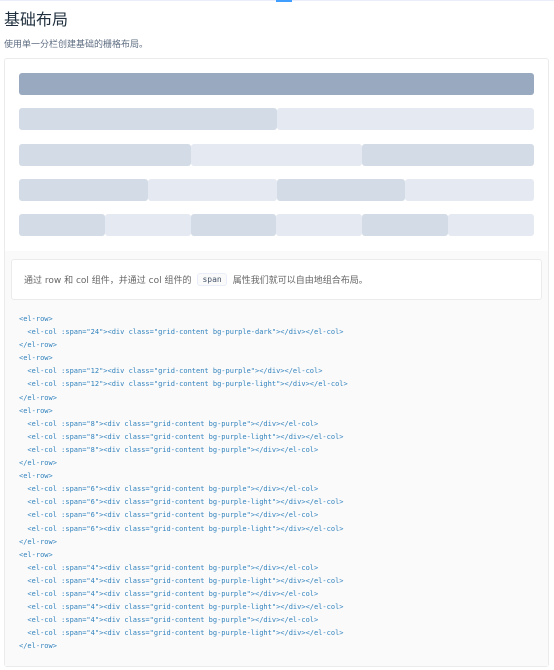 This screenshot has width=554, height=670. What do you see at coordinates (284, 1) in the screenshot?
I see `active-tab-indicator` at bounding box center [284, 1].